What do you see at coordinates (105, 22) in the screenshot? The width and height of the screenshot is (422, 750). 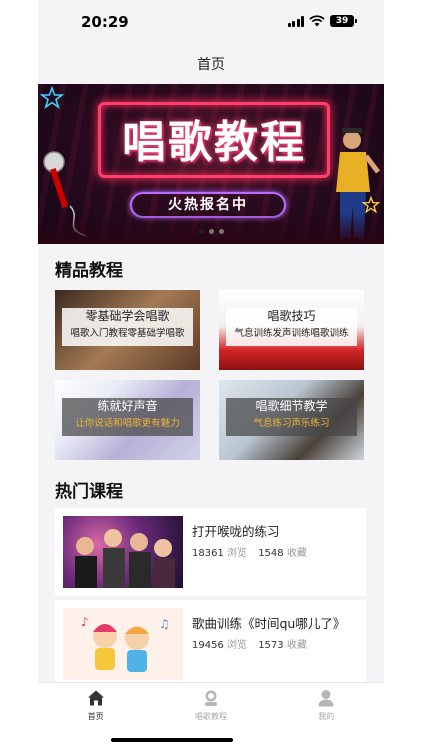 I see `status-time: 20:29` at bounding box center [105, 22].